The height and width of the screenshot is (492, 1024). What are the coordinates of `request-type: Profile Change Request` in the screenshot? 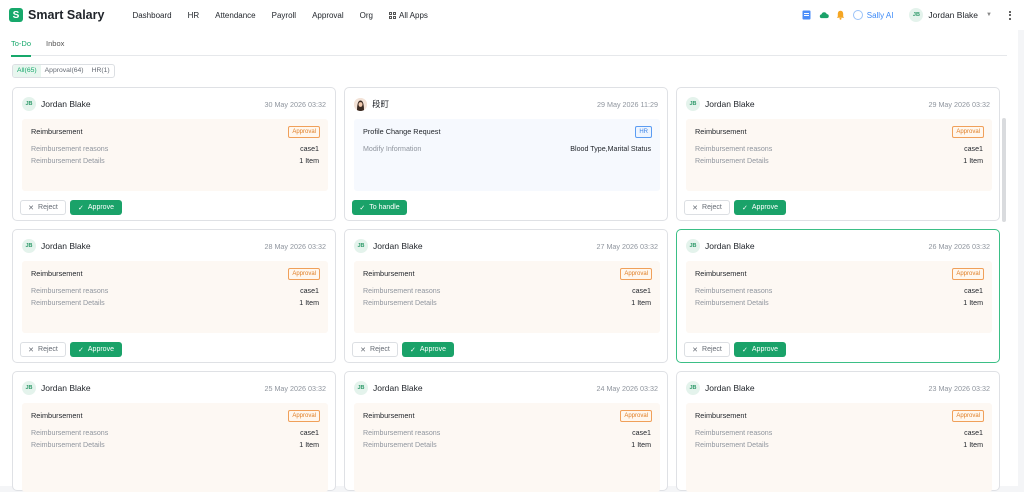 It's located at (402, 131).